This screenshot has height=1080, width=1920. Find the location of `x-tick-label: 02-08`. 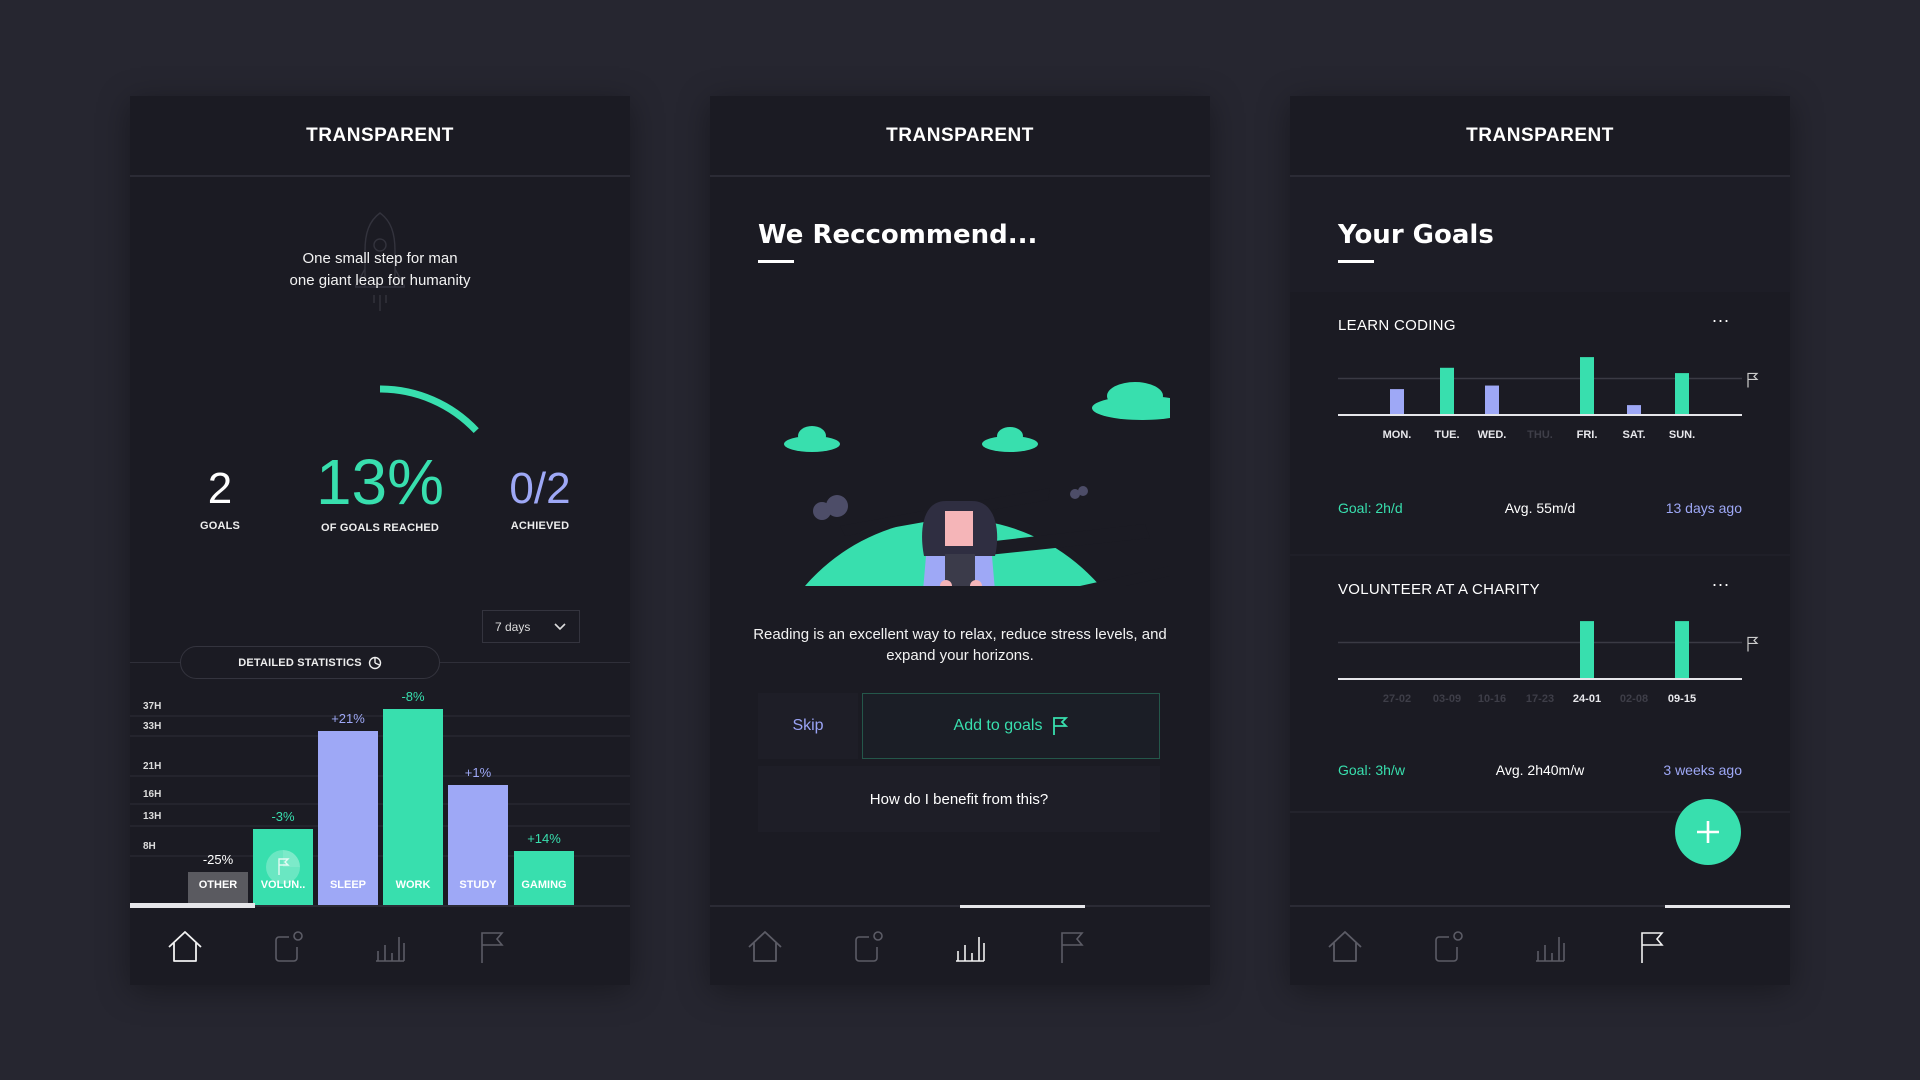

x-tick-label: 02-08 is located at coordinates (1634, 699).